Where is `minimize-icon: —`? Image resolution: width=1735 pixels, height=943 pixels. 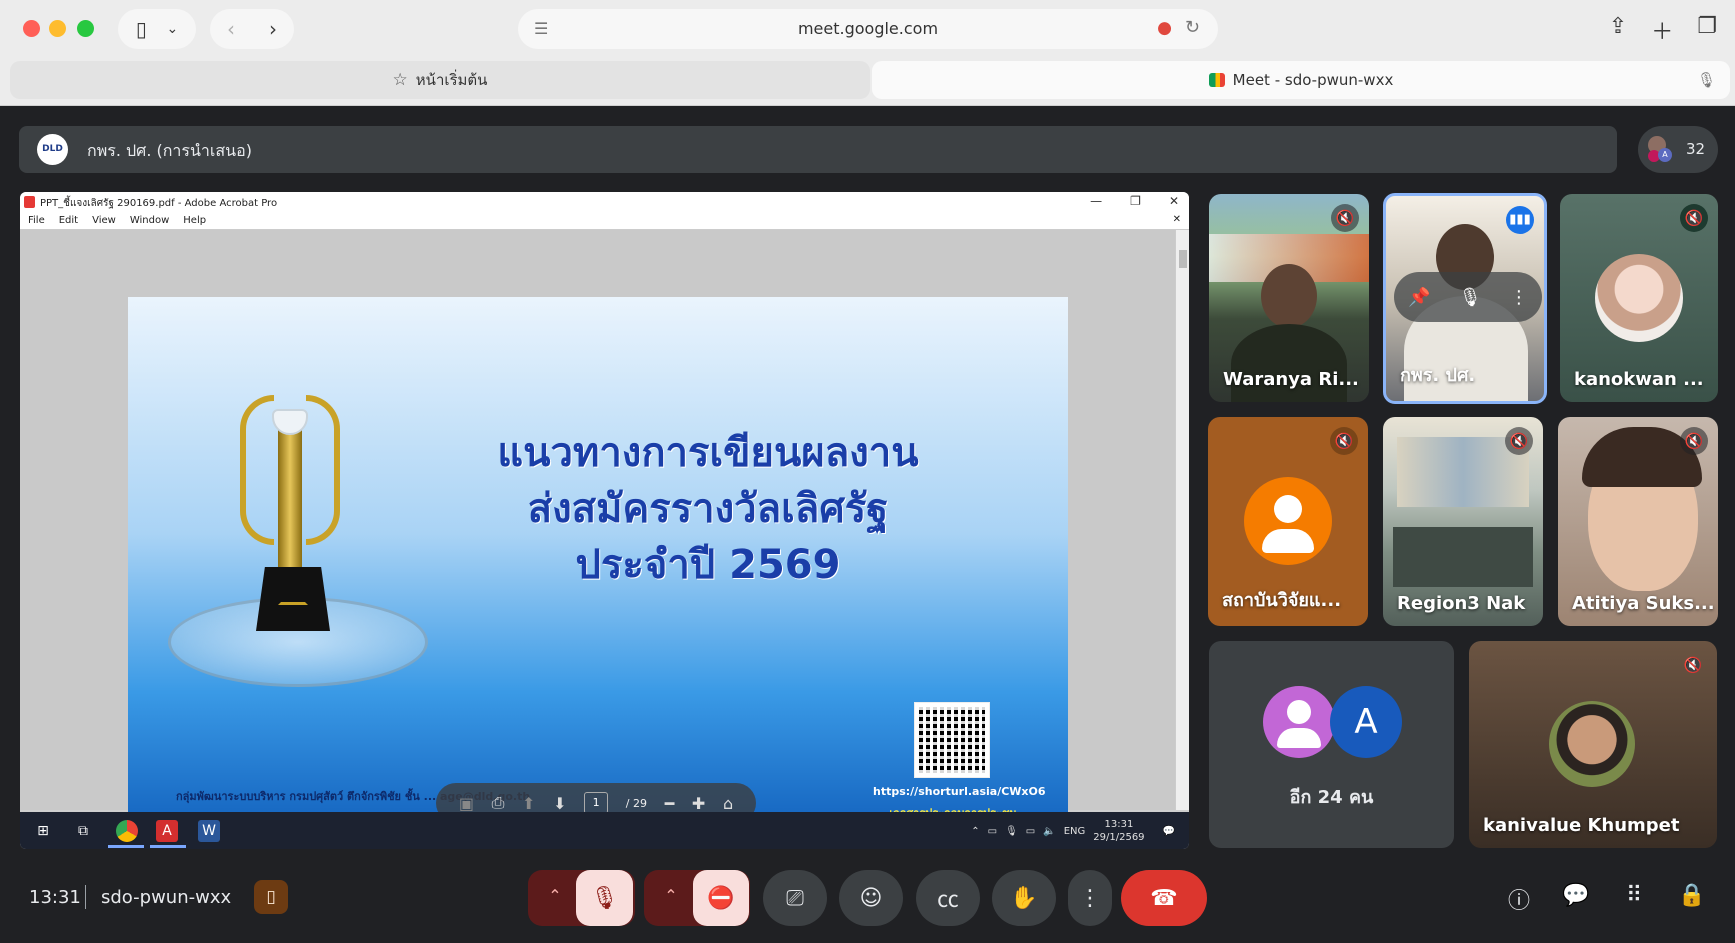
minimize-icon: — is located at coordinates (1096, 201).